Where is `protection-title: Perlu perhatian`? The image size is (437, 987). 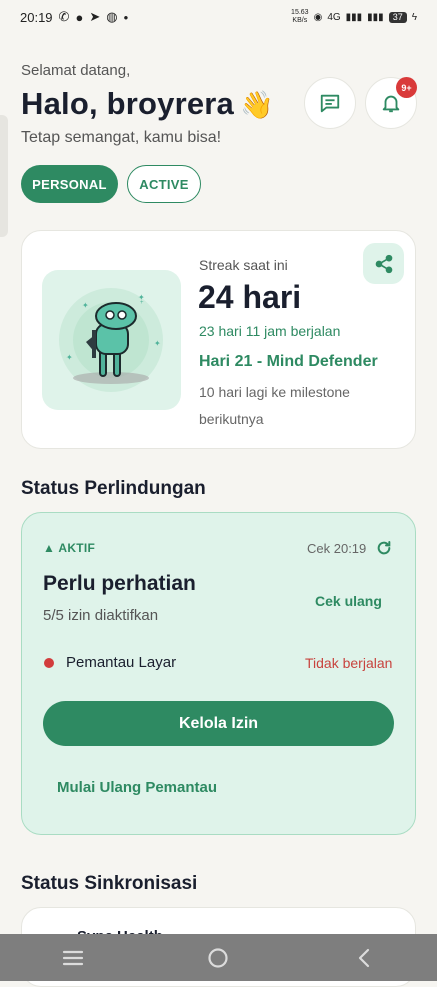
protection-title: Perlu perhatian is located at coordinates (119, 583).